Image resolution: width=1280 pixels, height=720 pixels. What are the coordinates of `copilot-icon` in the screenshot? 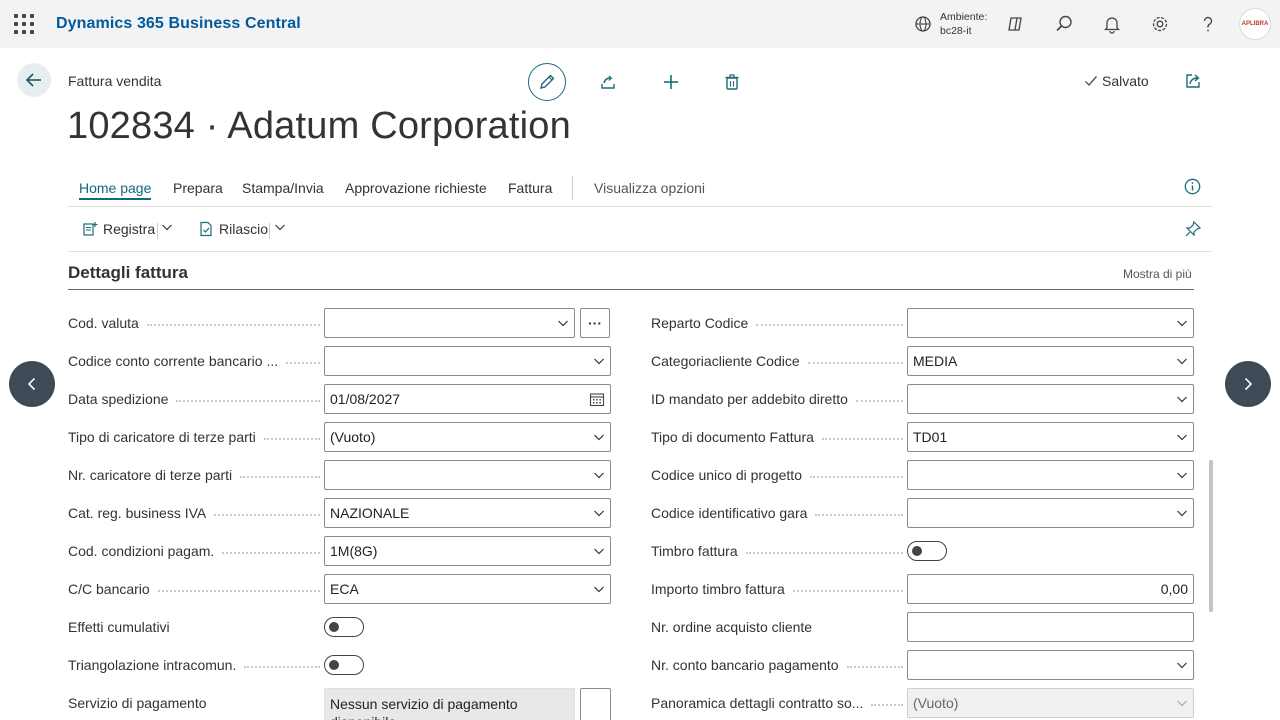 It's located at (1016, 24).